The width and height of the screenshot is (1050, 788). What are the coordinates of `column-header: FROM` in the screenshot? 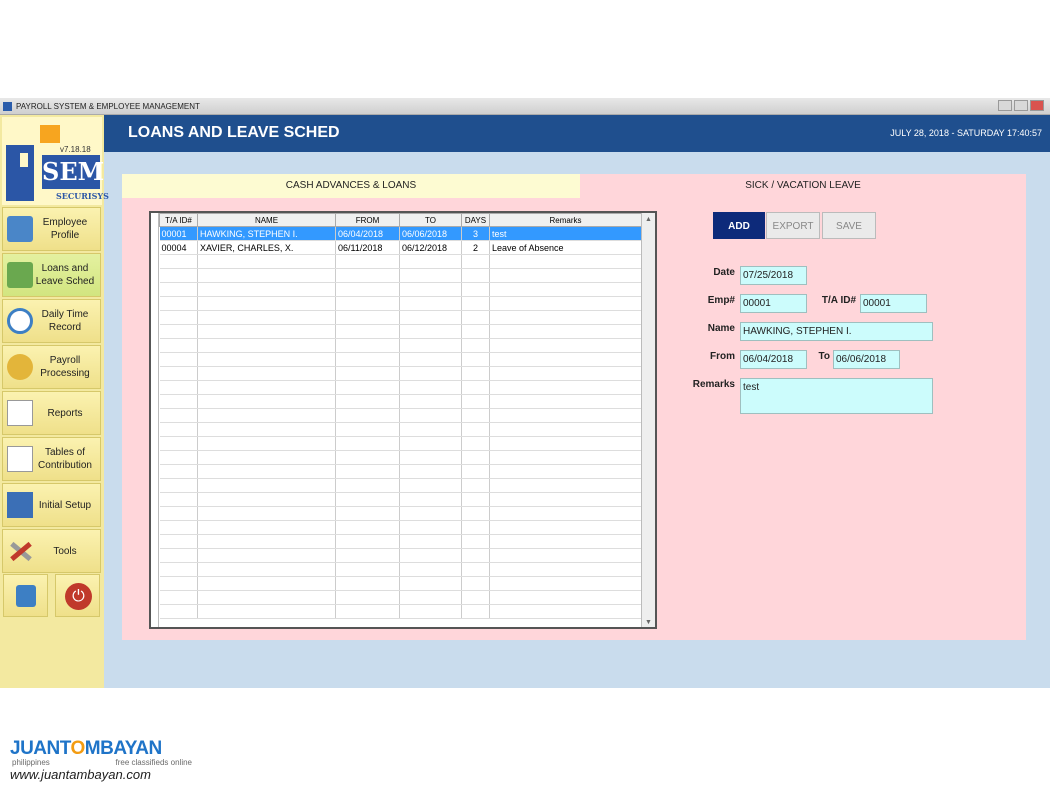 It's located at (367, 220).